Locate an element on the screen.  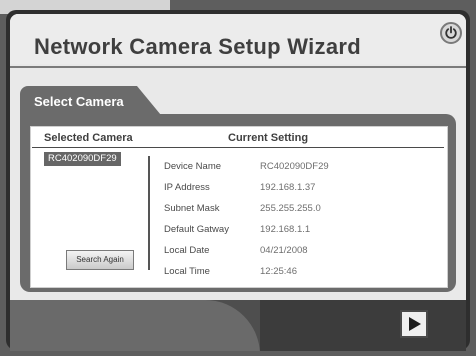
play-triangle-icon is located at coordinates (415, 324).